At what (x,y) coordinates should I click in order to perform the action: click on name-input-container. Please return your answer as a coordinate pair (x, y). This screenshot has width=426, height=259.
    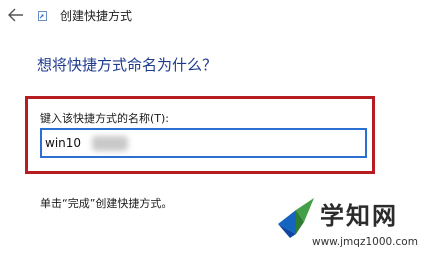
    Looking at the image, I should click on (203, 143).